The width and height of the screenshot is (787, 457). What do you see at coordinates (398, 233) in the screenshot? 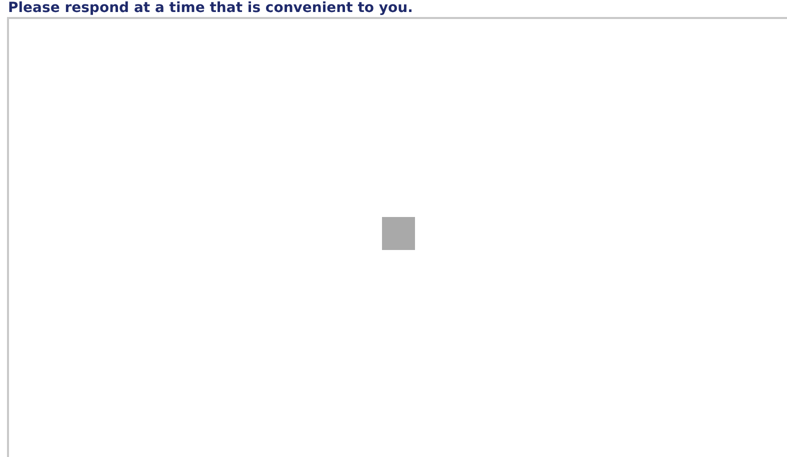
I see `plugin-placeholder-icon` at bounding box center [398, 233].